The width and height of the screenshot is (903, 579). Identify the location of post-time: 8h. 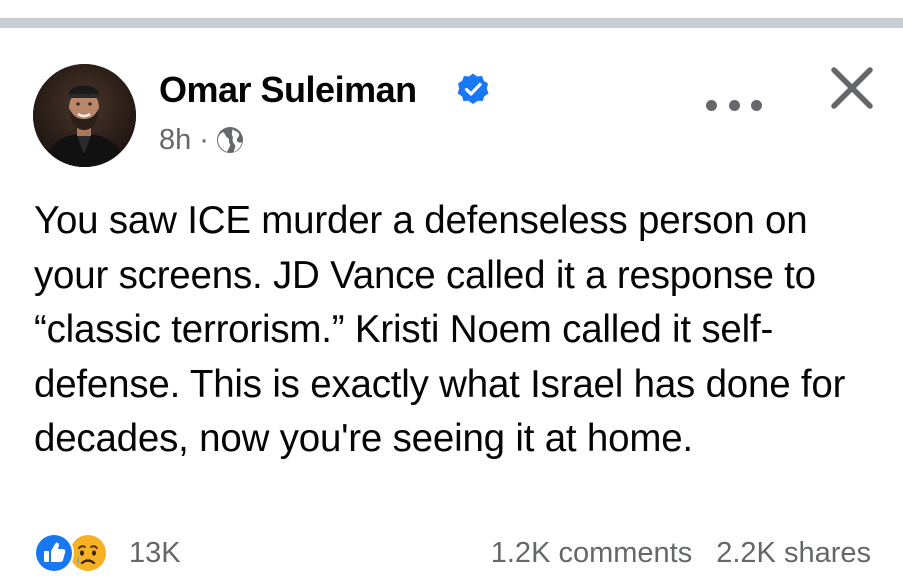
(175, 140).